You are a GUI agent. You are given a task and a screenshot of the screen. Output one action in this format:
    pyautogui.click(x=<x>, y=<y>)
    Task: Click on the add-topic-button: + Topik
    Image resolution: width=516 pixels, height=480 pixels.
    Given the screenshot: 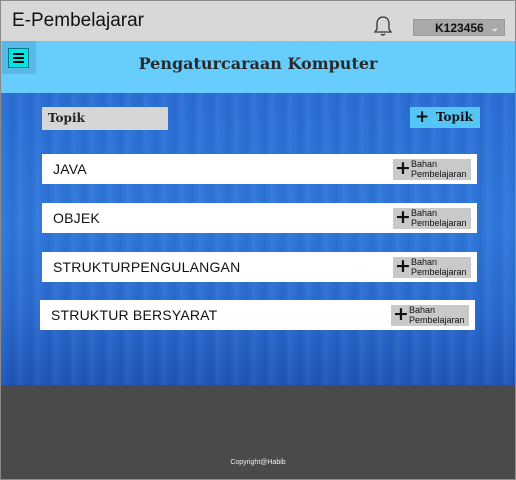 What is the action you would take?
    pyautogui.click(x=445, y=117)
    